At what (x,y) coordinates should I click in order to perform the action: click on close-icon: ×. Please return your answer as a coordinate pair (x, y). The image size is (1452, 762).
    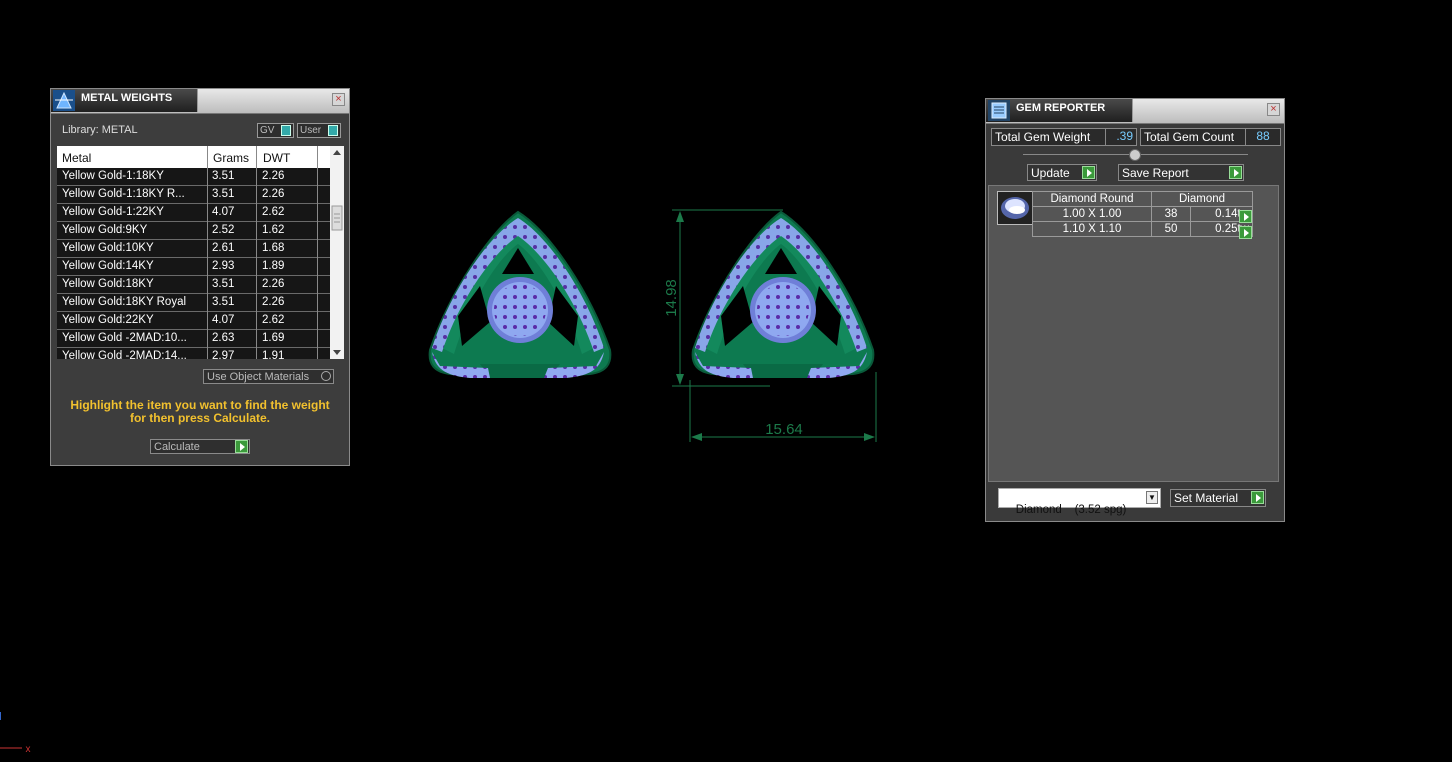
    Looking at the image, I should click on (1273, 109).